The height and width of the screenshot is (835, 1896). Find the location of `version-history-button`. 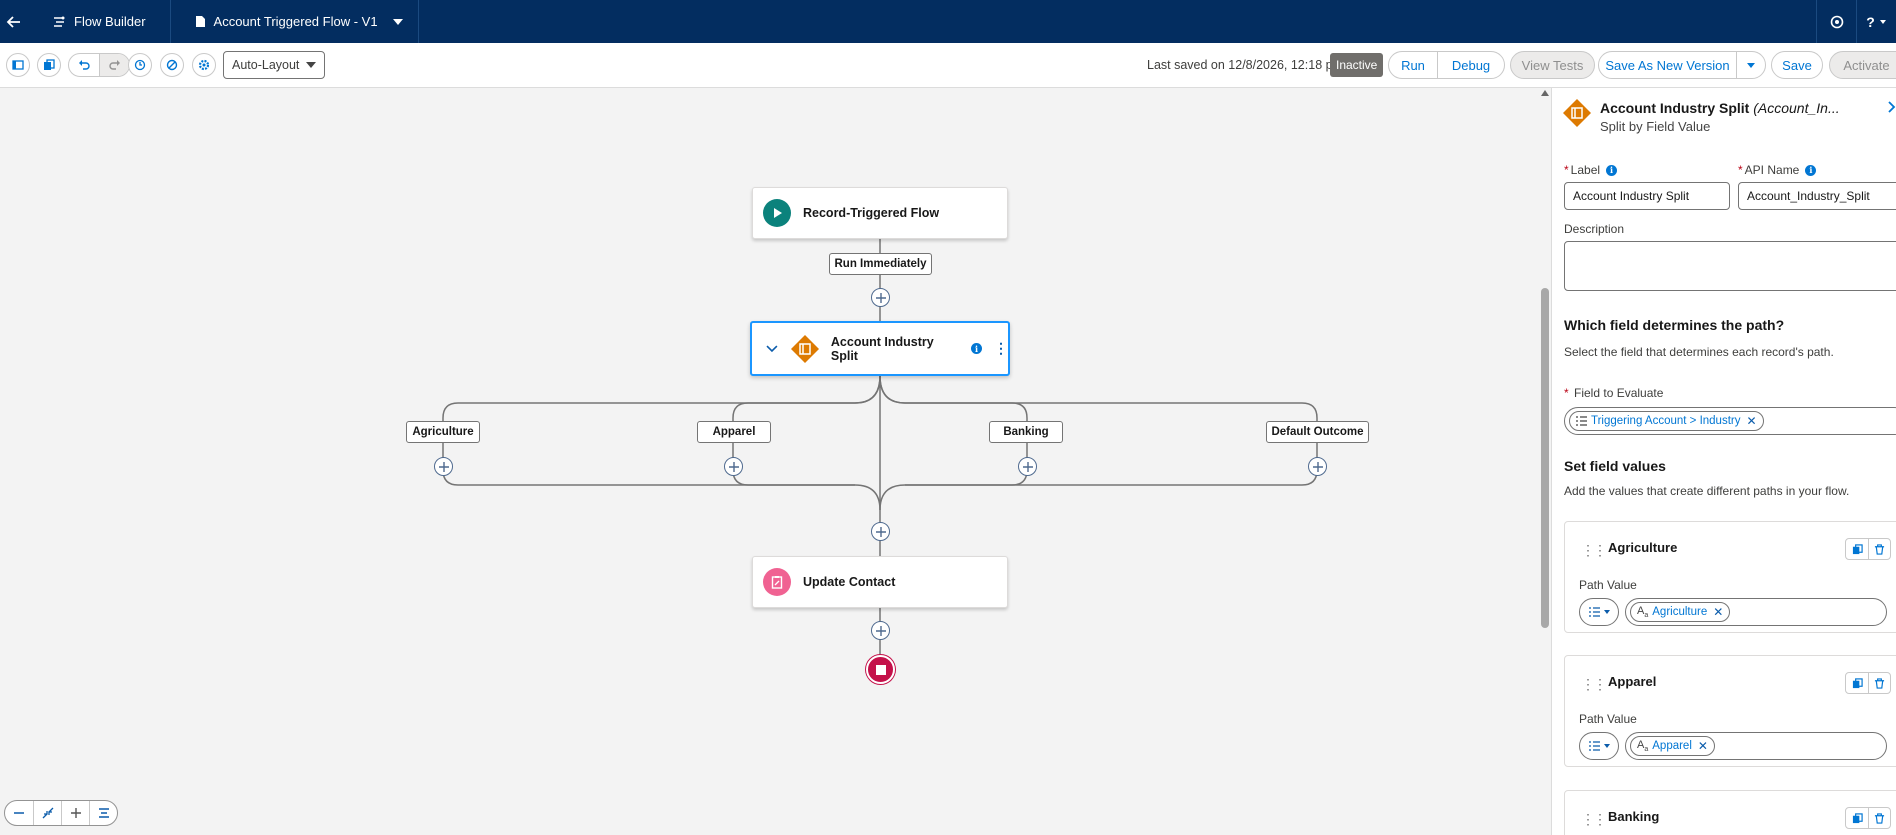

version-history-button is located at coordinates (140, 65).